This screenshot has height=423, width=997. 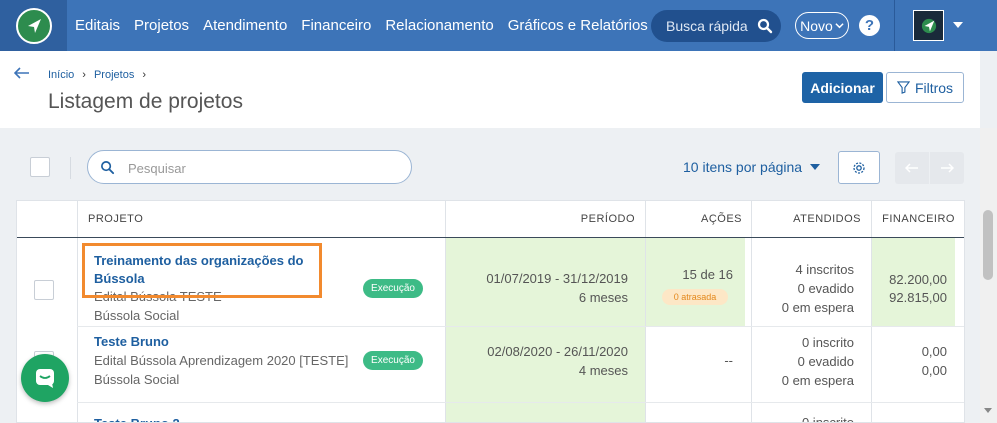 I want to click on search-input: Pesquisar, so click(x=249, y=167).